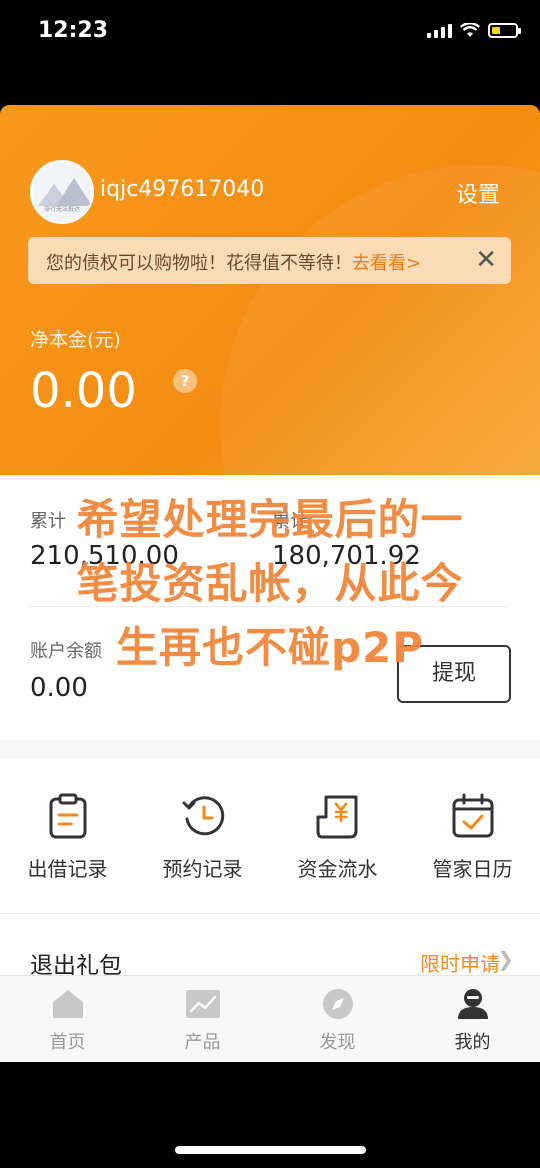 This screenshot has width=540, height=1168. Describe the element at coordinates (472, 1042) in the screenshot. I see `tab-label: 我的` at that location.